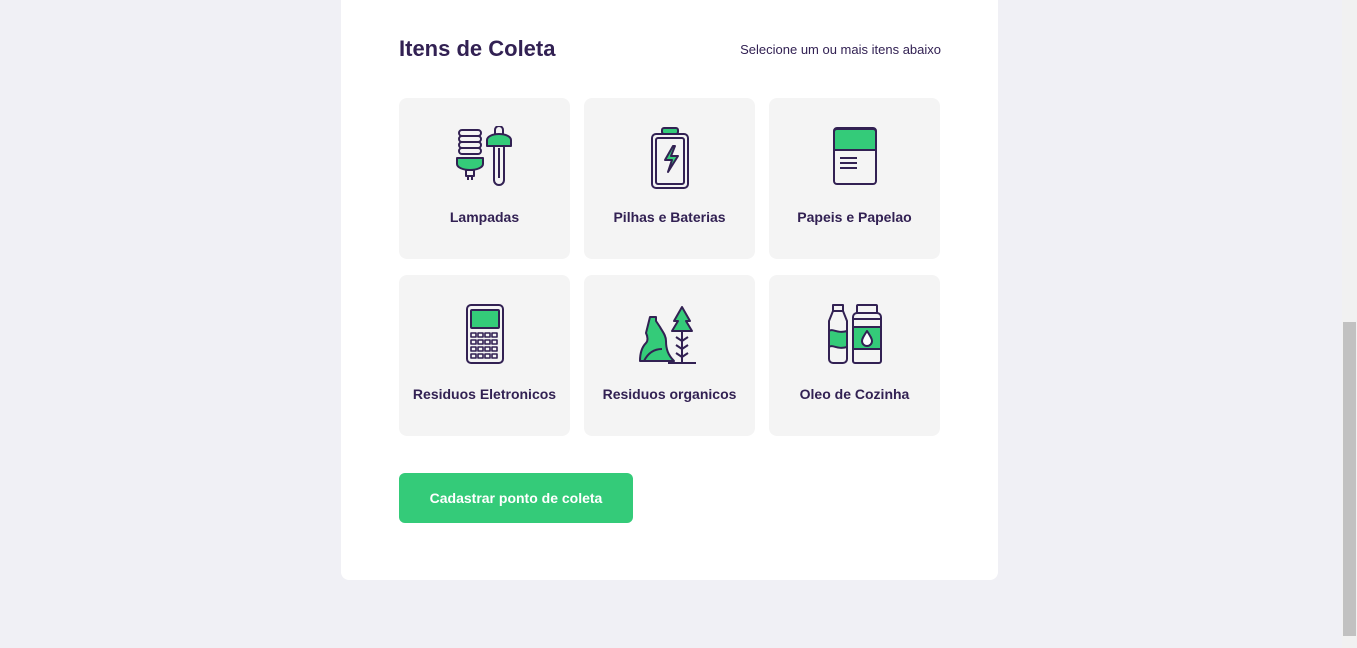  I want to click on lamp-icon, so click(483, 156).